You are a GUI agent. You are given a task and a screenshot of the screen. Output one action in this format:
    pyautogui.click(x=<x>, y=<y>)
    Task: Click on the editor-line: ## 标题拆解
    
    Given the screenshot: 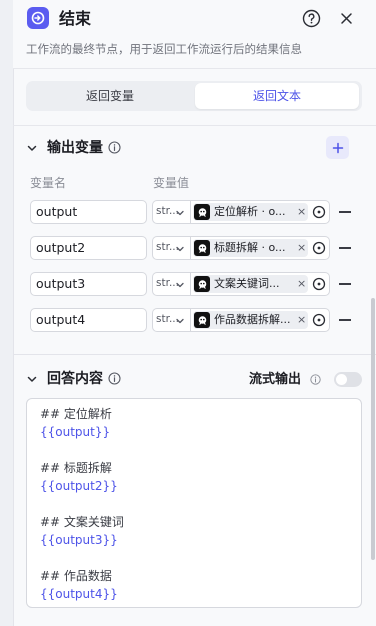 What is the action you would take?
    pyautogui.click(x=76, y=468)
    